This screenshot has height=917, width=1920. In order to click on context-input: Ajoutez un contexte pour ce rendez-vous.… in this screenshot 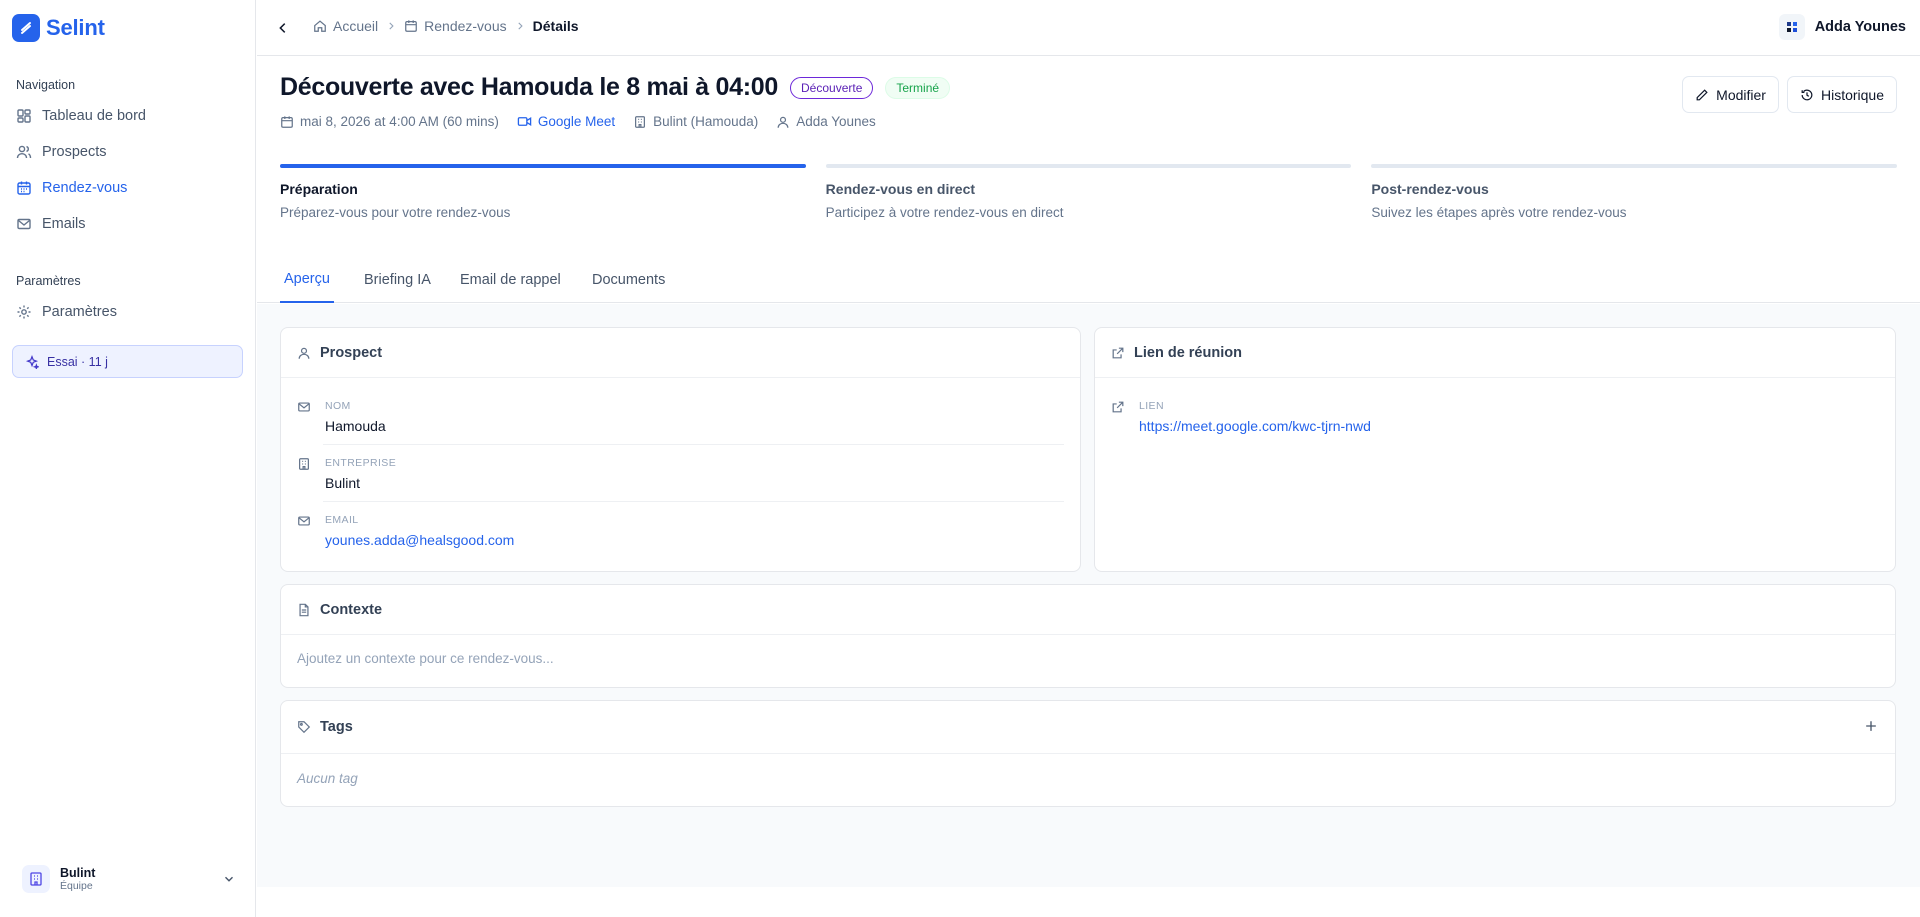, I will do `click(425, 658)`.